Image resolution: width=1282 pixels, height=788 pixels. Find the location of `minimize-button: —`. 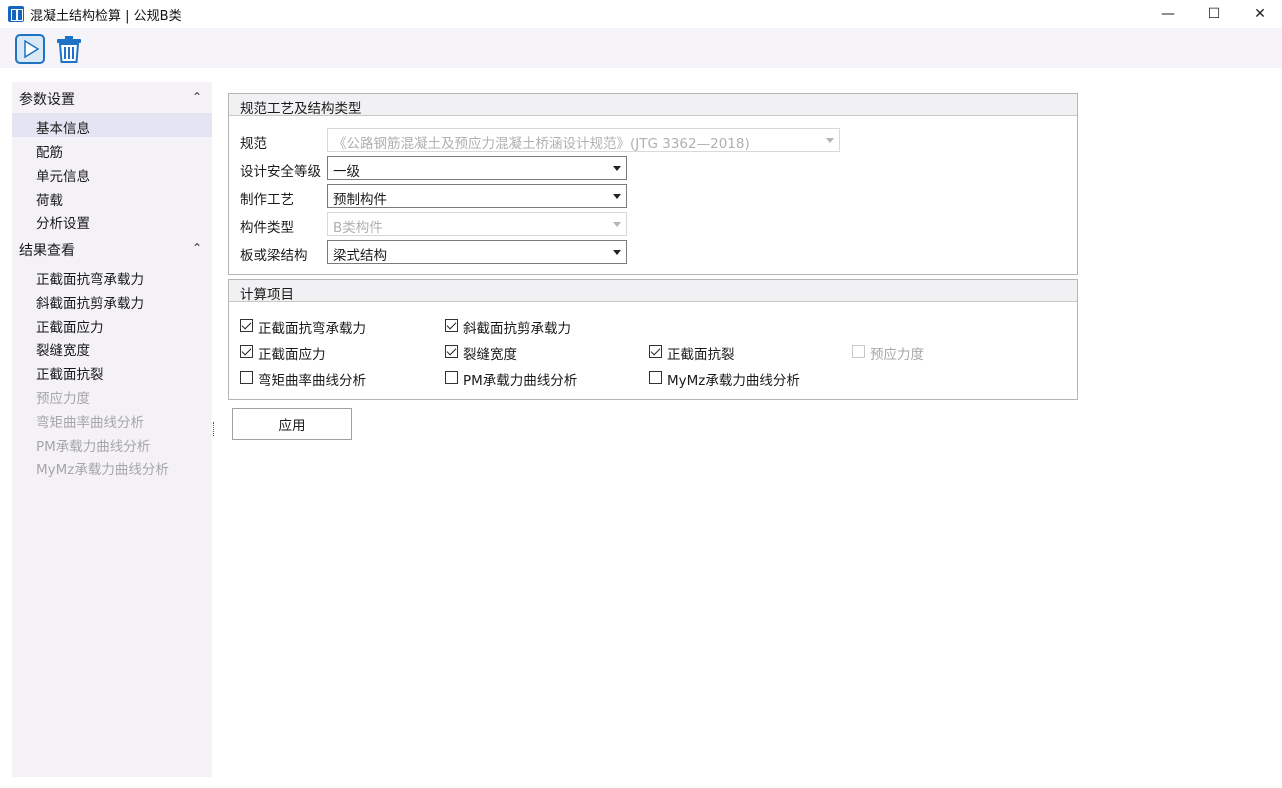

minimize-button: — is located at coordinates (1168, 14).